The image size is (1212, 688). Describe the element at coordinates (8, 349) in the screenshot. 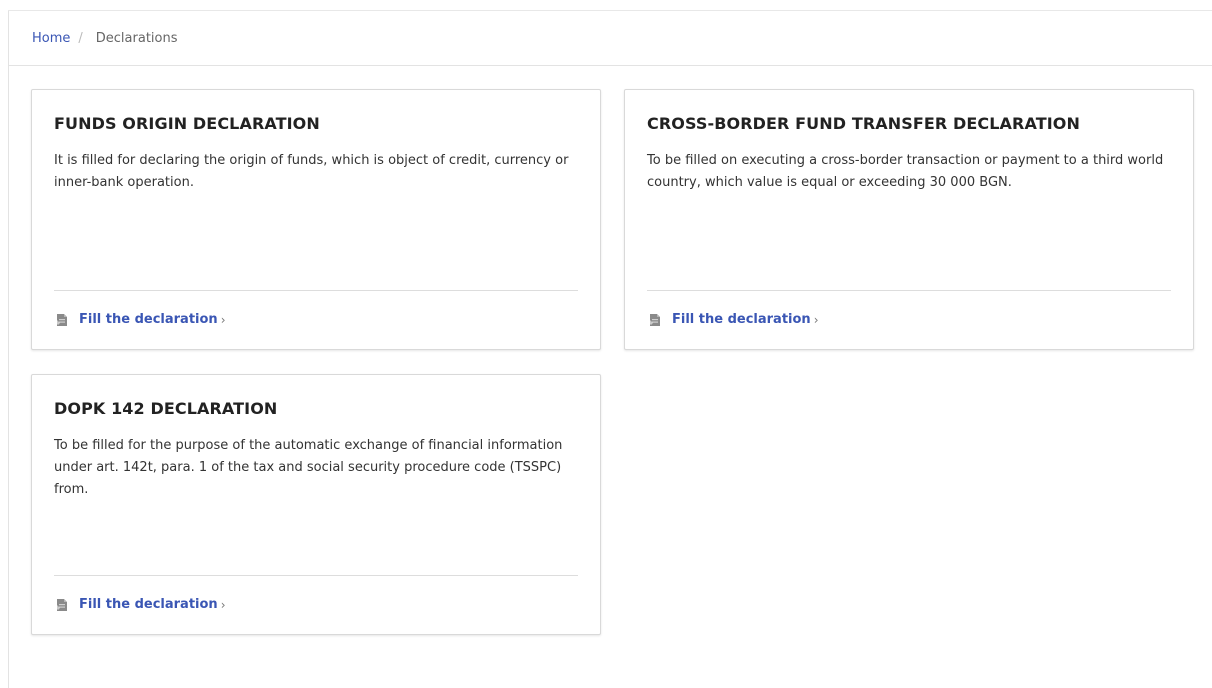

I see `left-rule` at that location.